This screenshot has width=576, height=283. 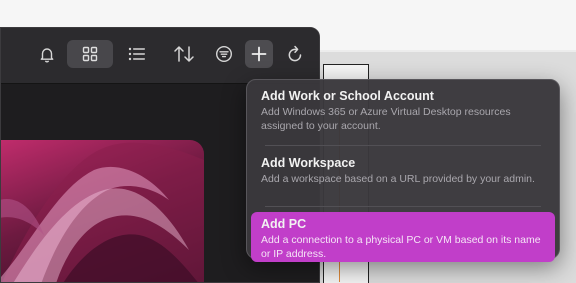 I want to click on plus-icon, so click(x=259, y=54).